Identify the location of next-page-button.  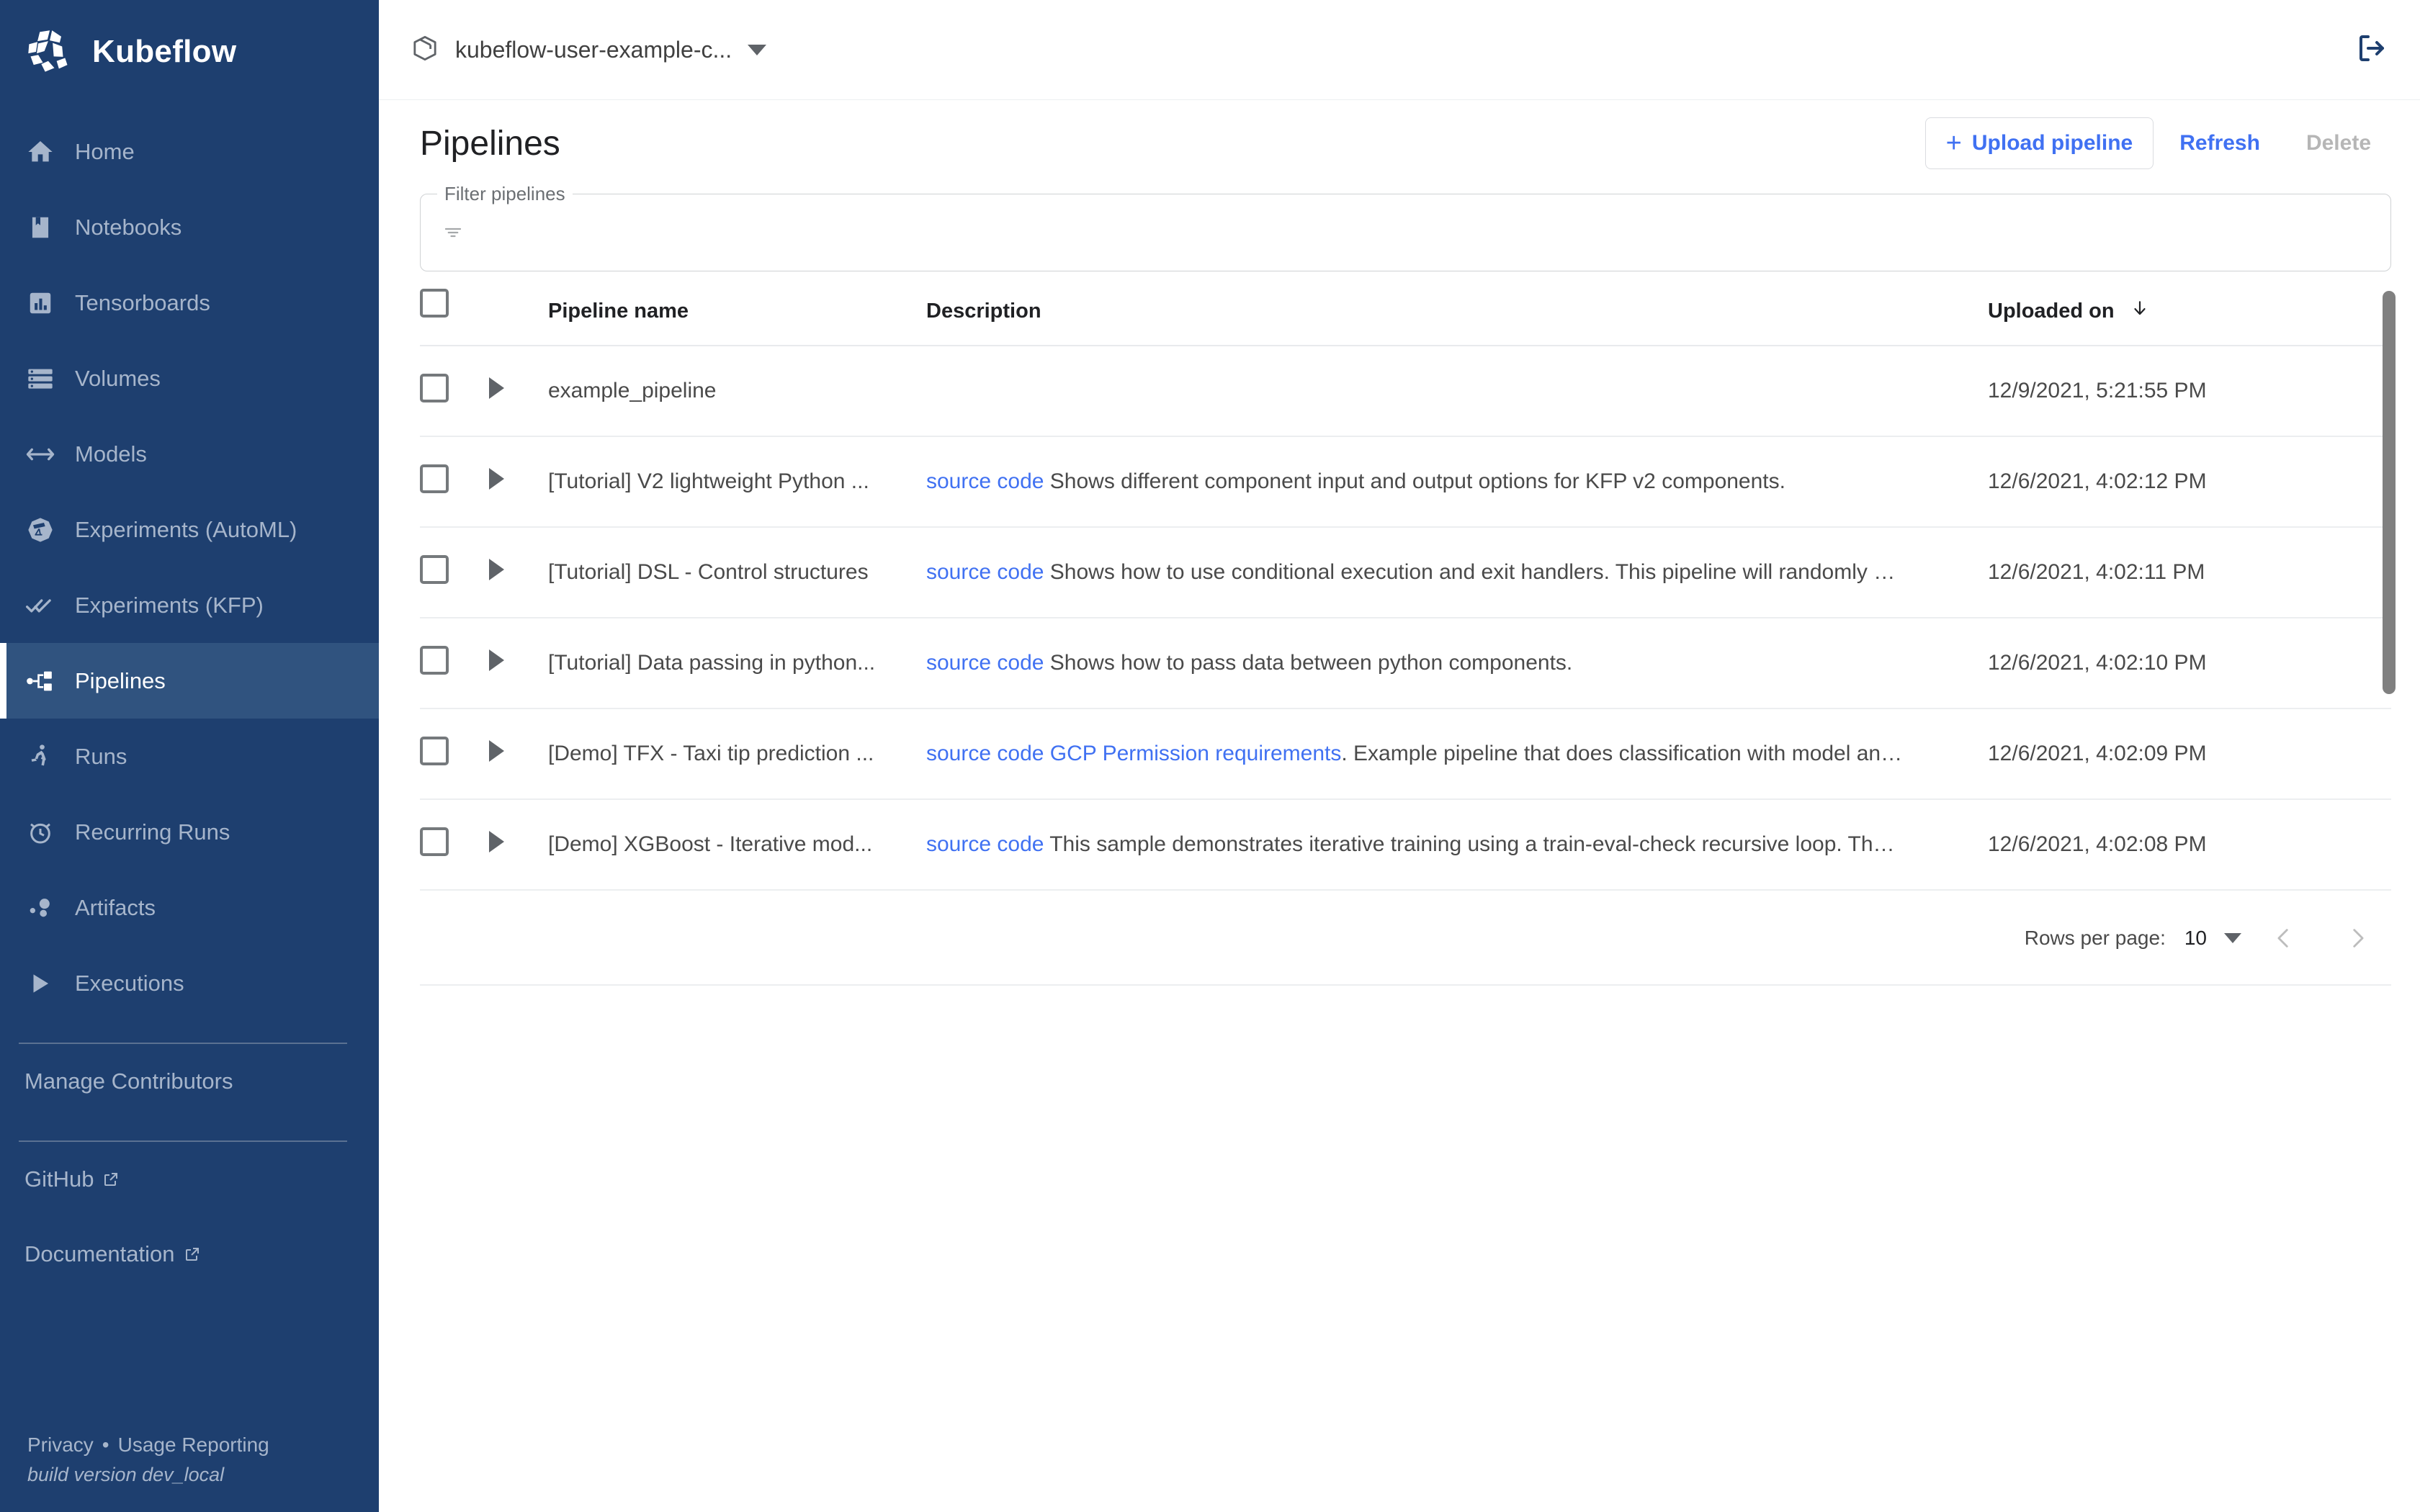
(2357, 938).